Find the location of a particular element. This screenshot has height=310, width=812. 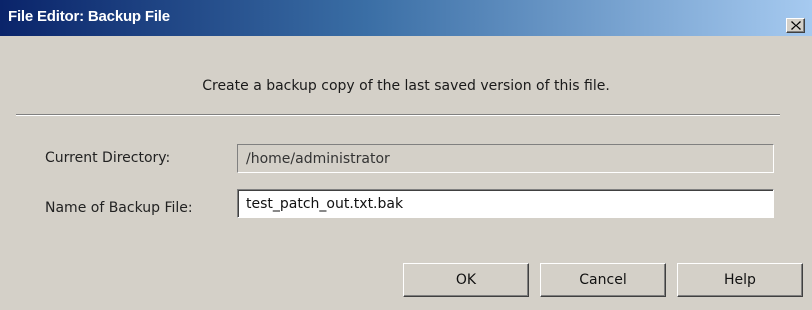

cancel-button: Cancel is located at coordinates (603, 280).